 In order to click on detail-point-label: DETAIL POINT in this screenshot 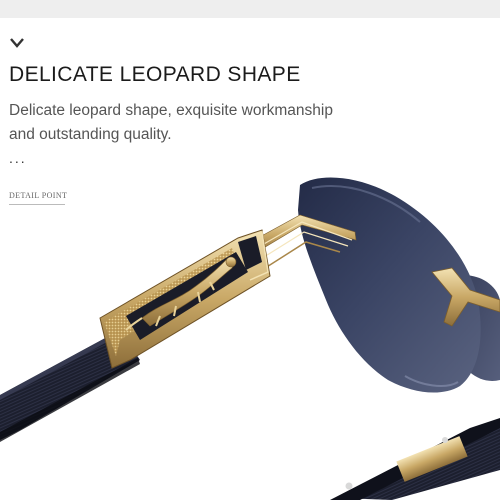, I will do `click(38, 195)`.